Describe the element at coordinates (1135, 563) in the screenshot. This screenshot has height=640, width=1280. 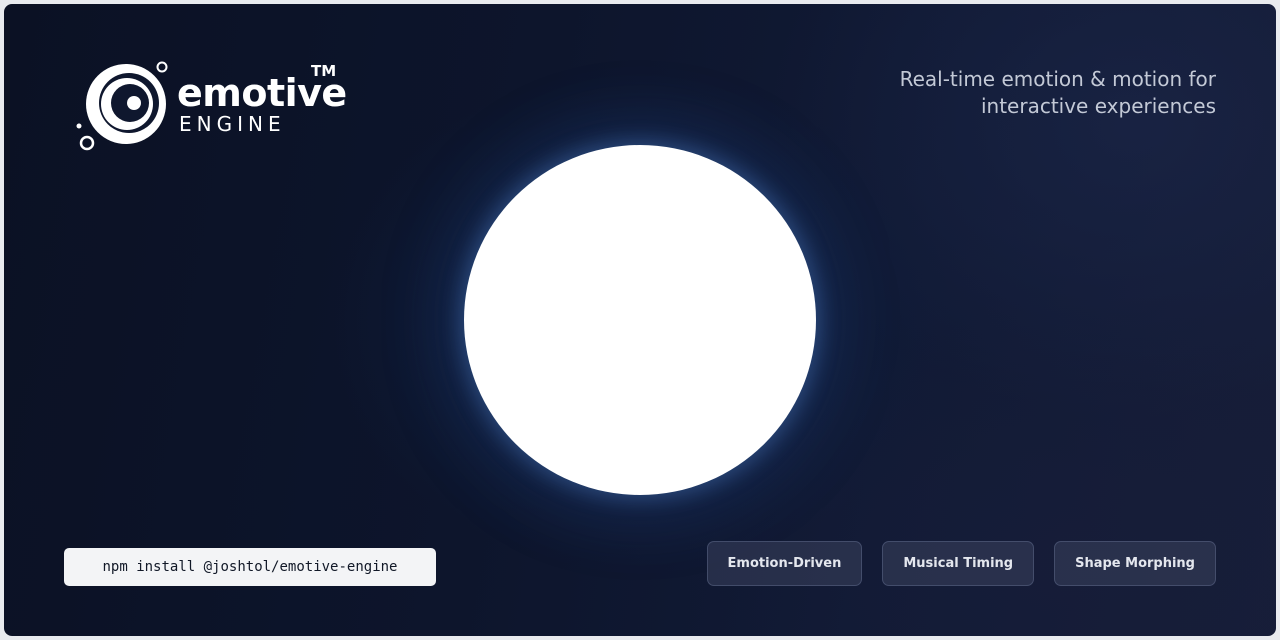
I see `feature-pill-shape-morphing: Shape Morphing` at that location.